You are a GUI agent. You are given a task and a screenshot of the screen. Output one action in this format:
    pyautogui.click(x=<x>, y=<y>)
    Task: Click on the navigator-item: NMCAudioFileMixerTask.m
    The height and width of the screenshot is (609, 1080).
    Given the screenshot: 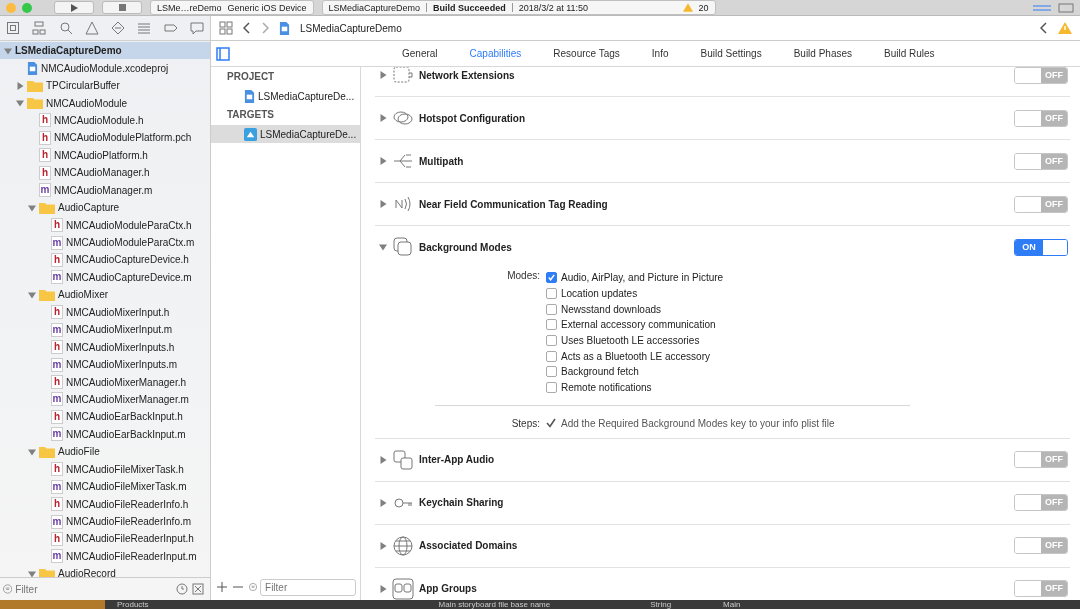 What is the action you would take?
    pyautogui.click(x=126, y=487)
    